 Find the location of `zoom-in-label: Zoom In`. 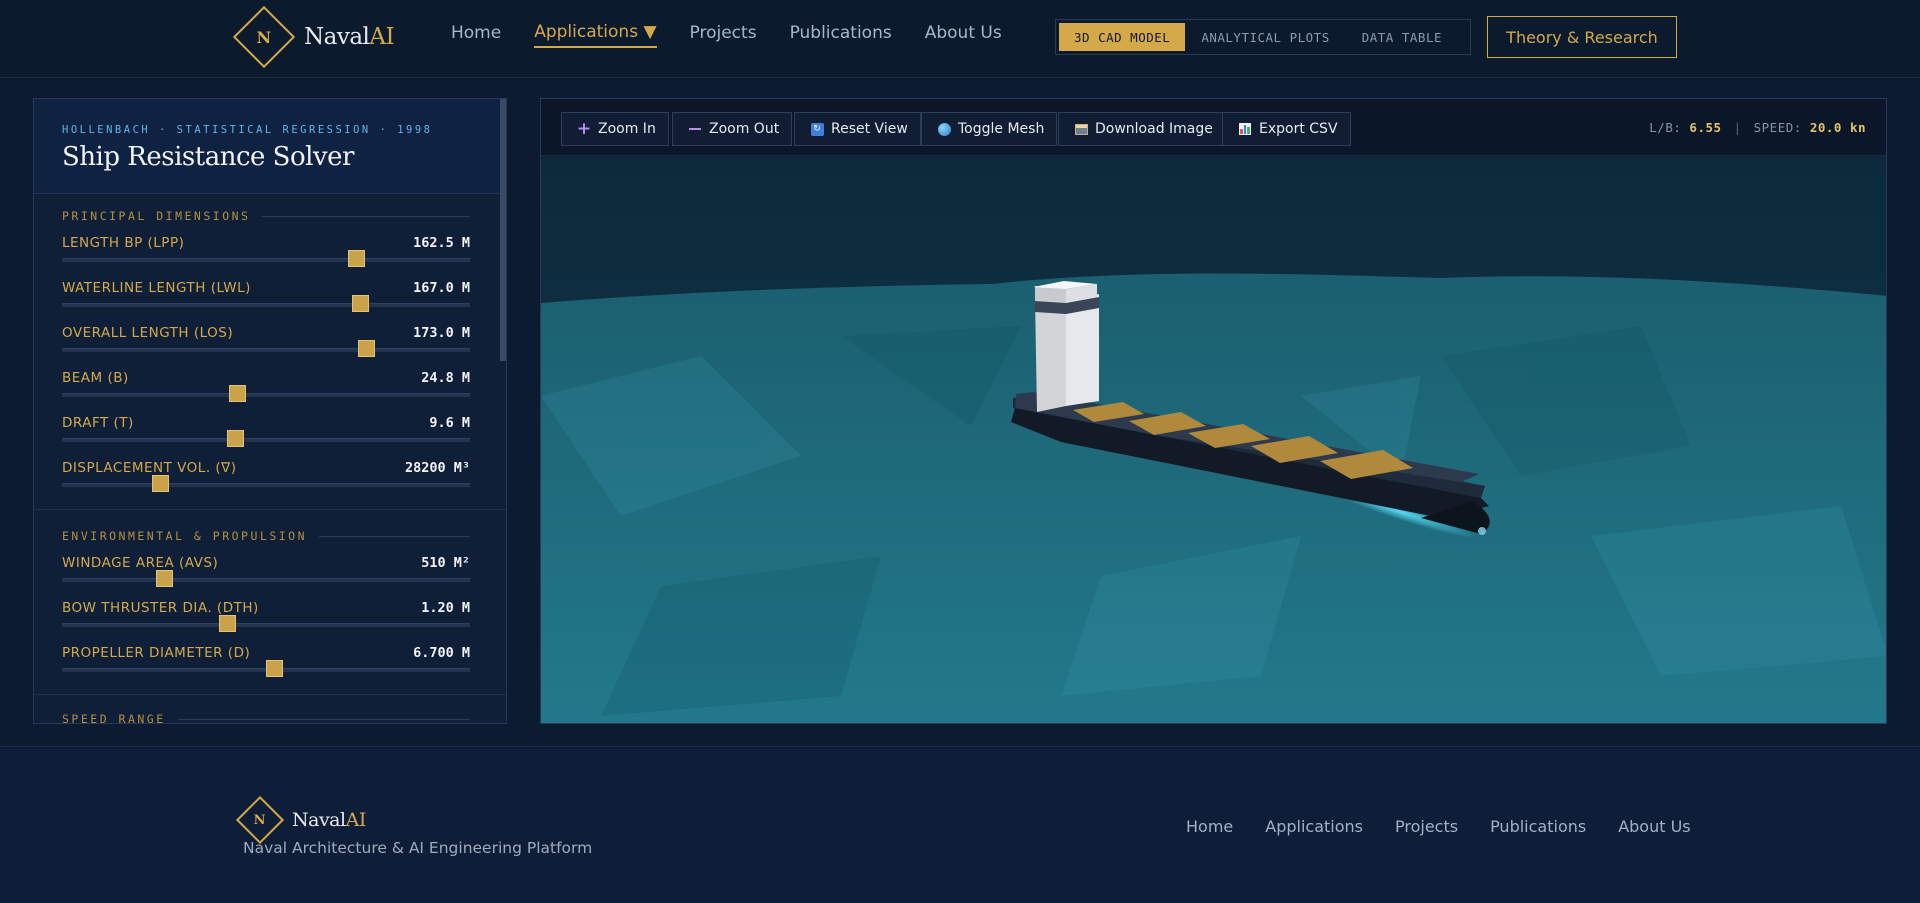

zoom-in-label: Zoom In is located at coordinates (627, 129).